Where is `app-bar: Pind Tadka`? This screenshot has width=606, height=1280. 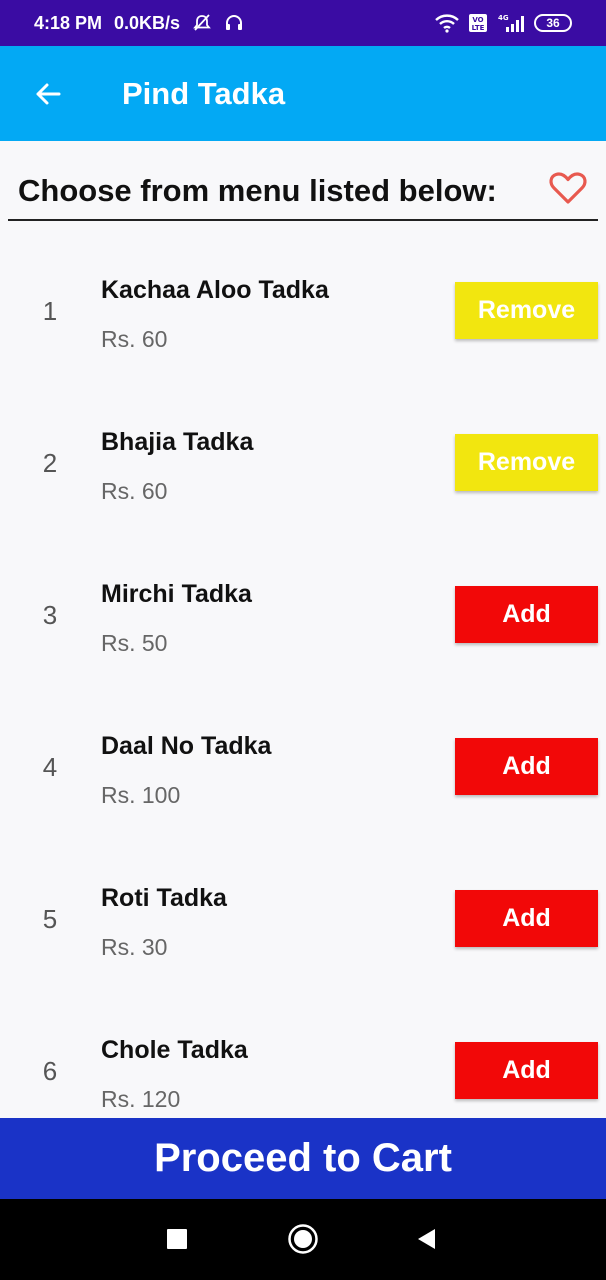 app-bar: Pind Tadka is located at coordinates (303, 93).